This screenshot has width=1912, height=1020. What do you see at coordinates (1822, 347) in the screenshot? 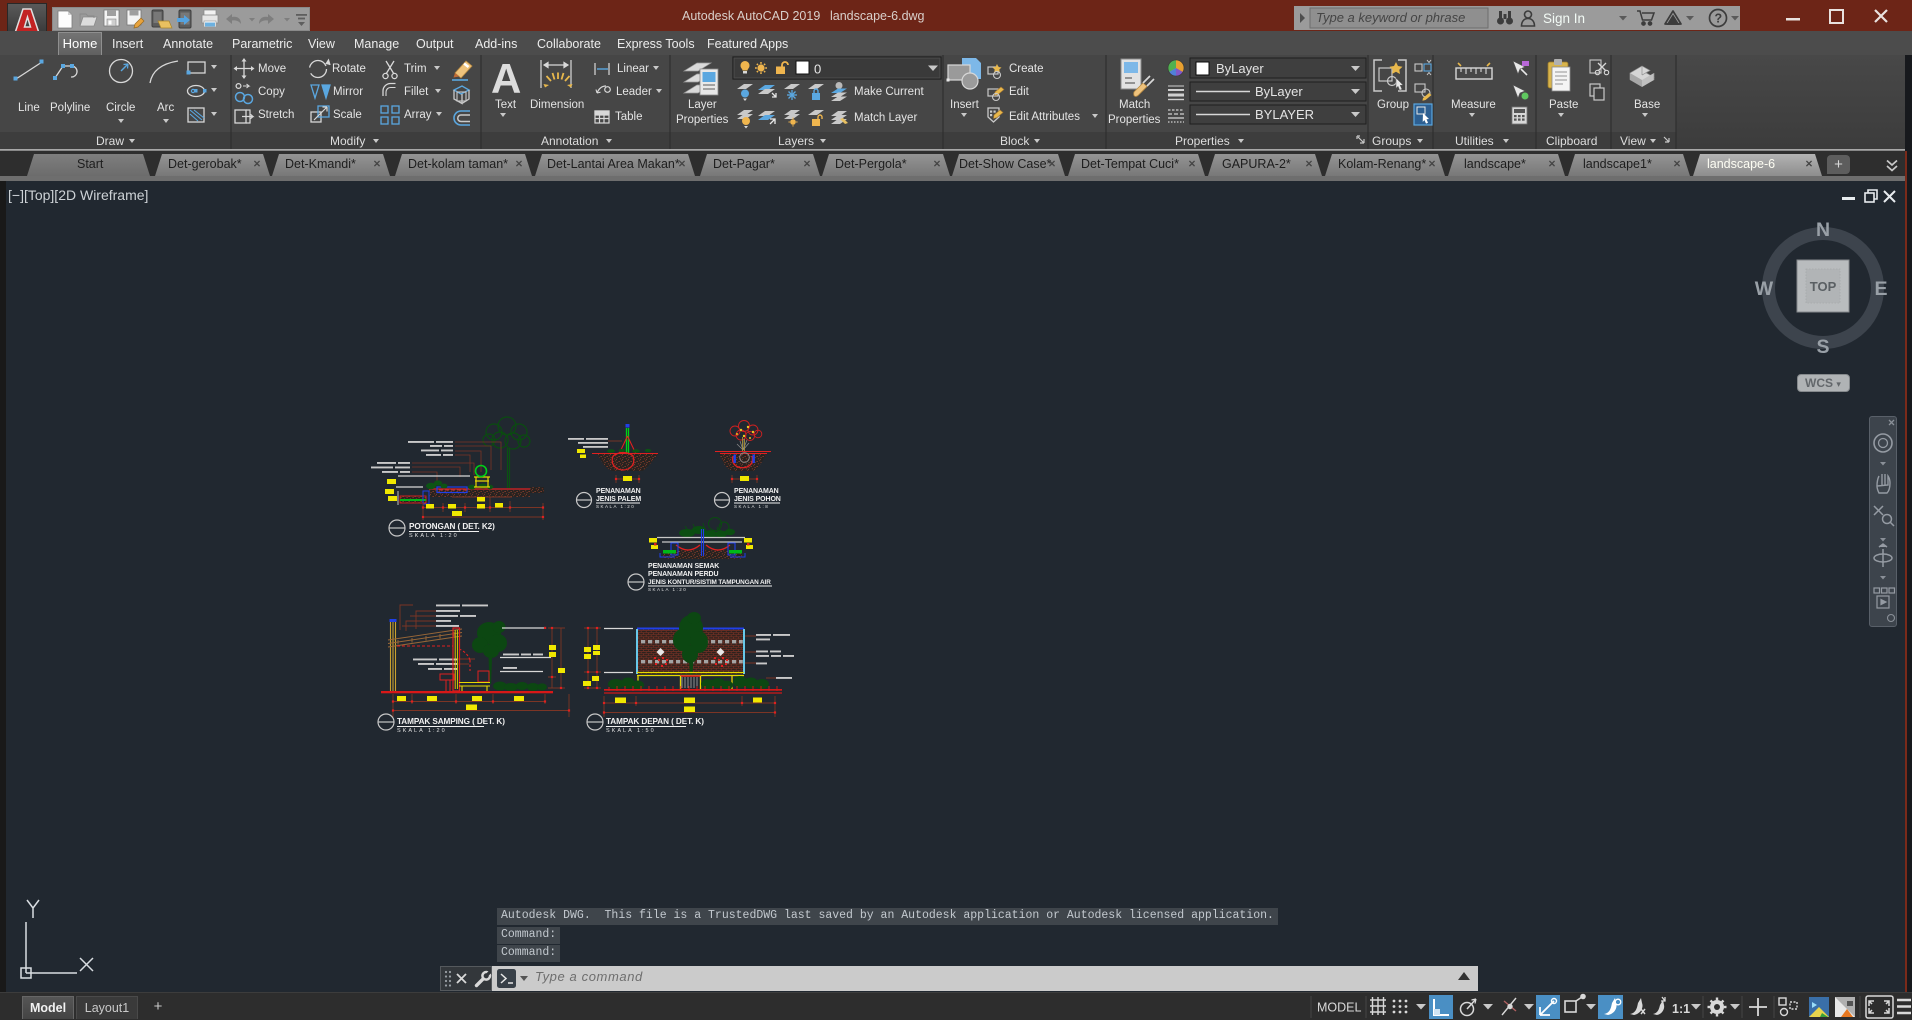
I see `svg-text: S` at bounding box center [1822, 347].